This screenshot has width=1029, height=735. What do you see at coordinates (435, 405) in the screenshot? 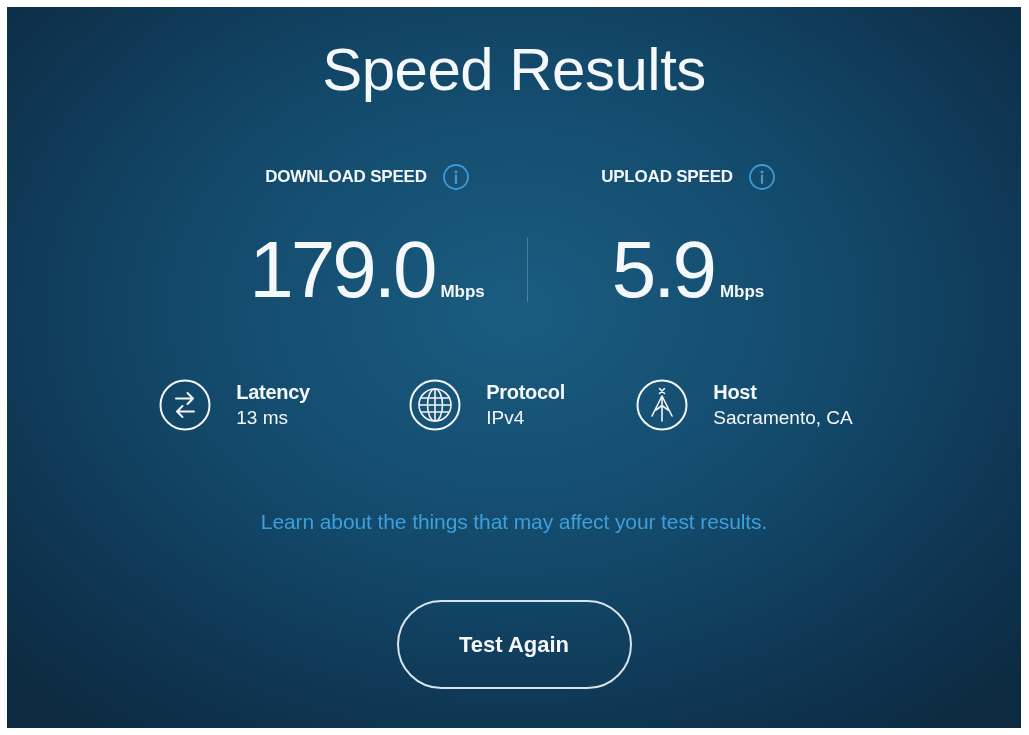
I see `globe-icon` at bounding box center [435, 405].